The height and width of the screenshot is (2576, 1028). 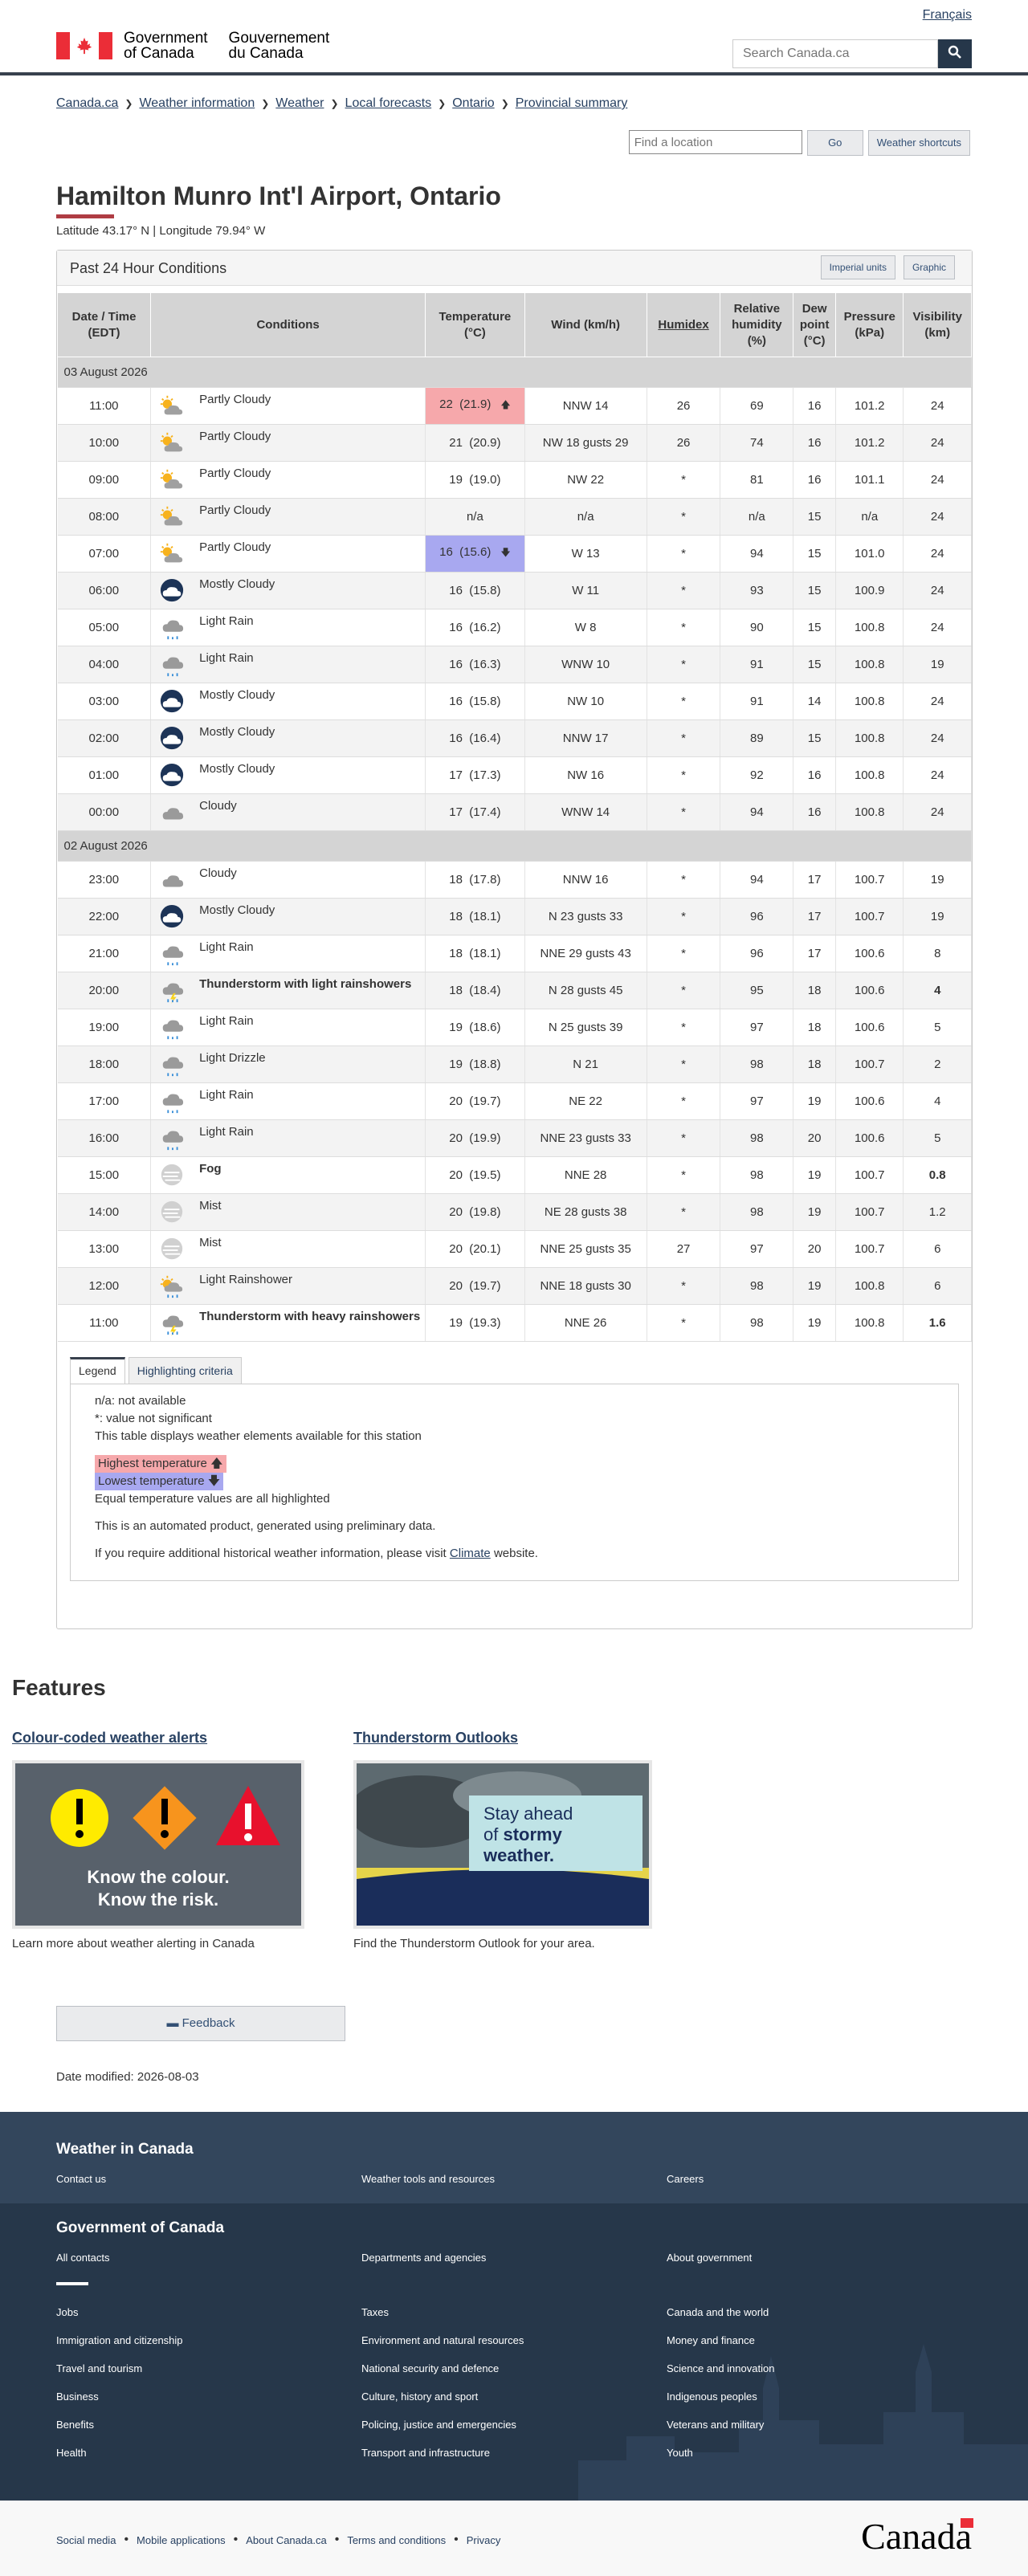 What do you see at coordinates (99, 2368) in the screenshot?
I see `footer-link: Travel and tourism` at bounding box center [99, 2368].